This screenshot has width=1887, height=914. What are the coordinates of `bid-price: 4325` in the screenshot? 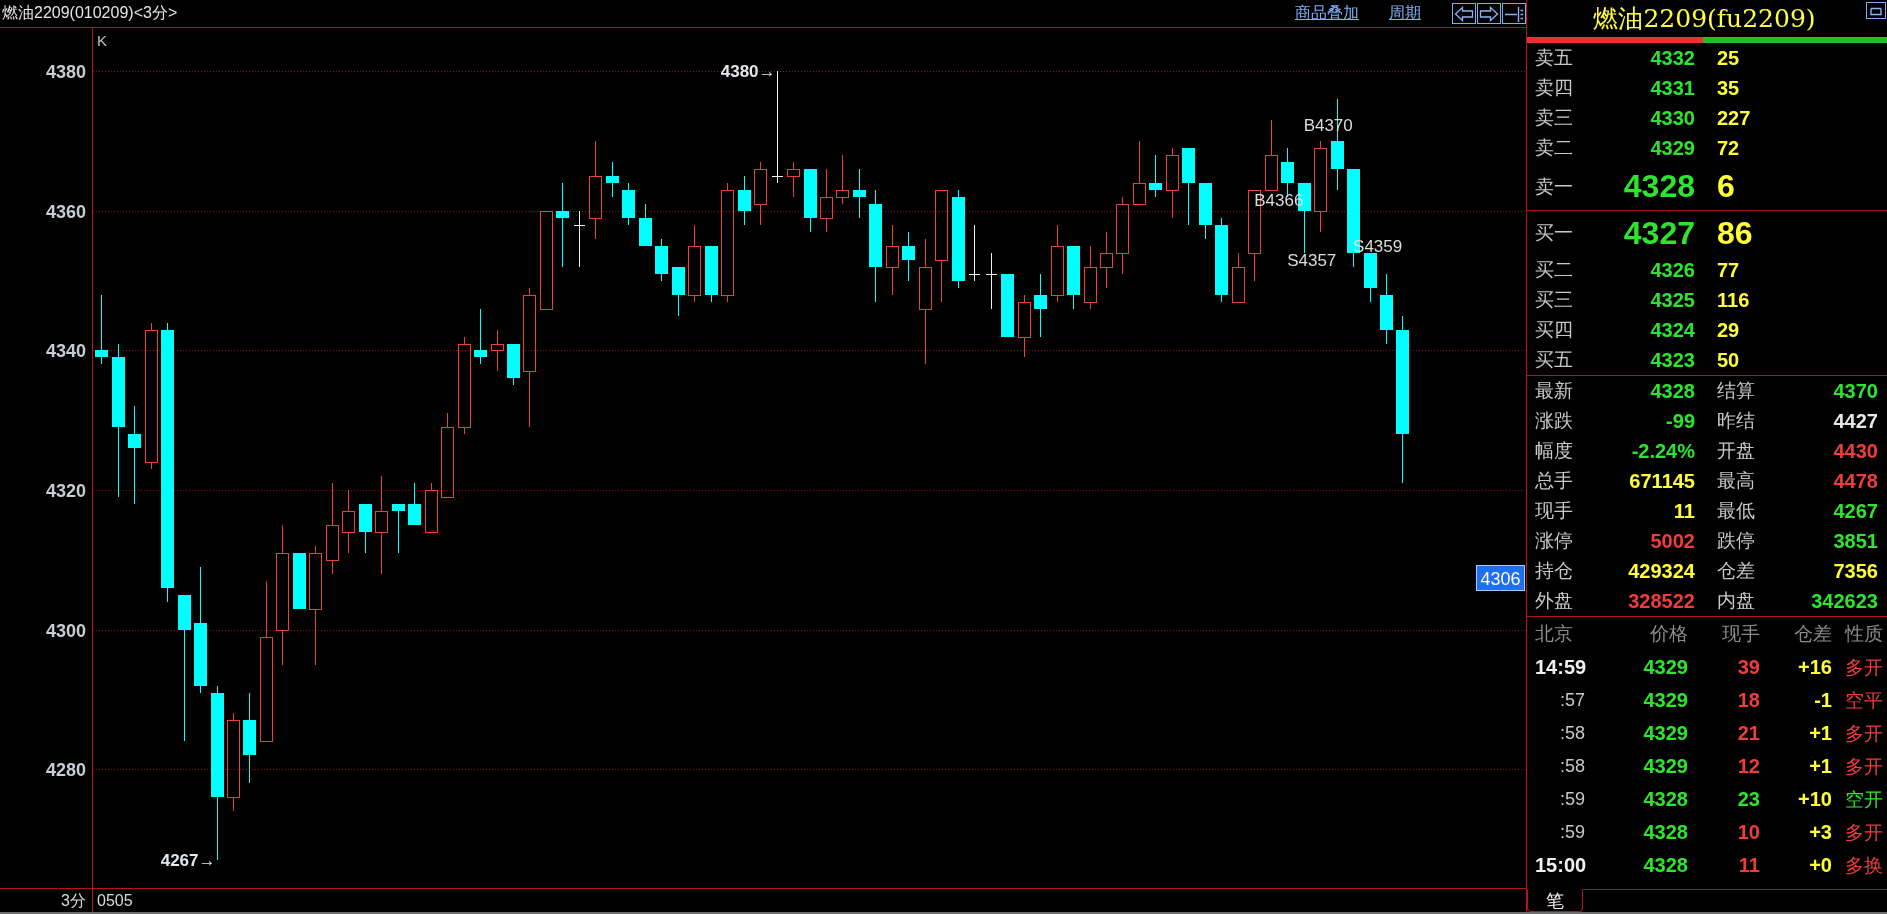 It's located at (1672, 300).